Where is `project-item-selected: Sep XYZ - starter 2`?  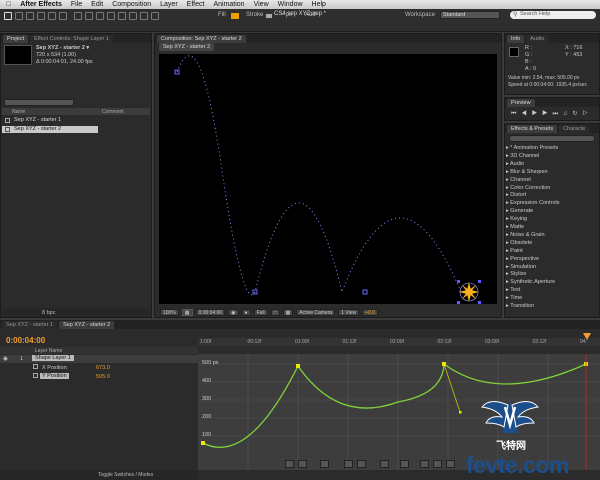
project-item-selected: Sep XYZ - starter 2 is located at coordinates (50, 129).